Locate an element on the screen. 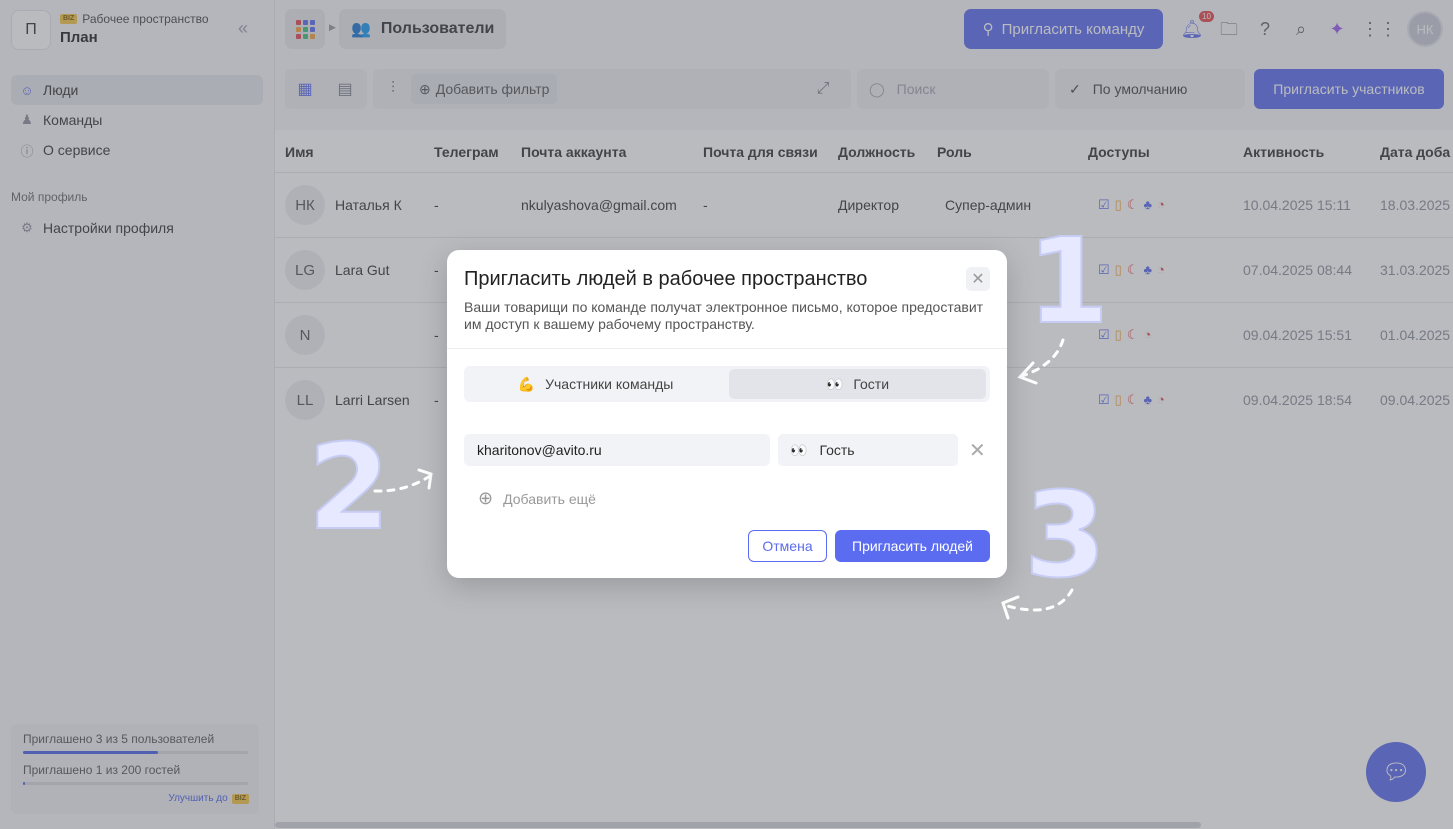  flexed-bicep-icon: 💪 is located at coordinates (526, 383).